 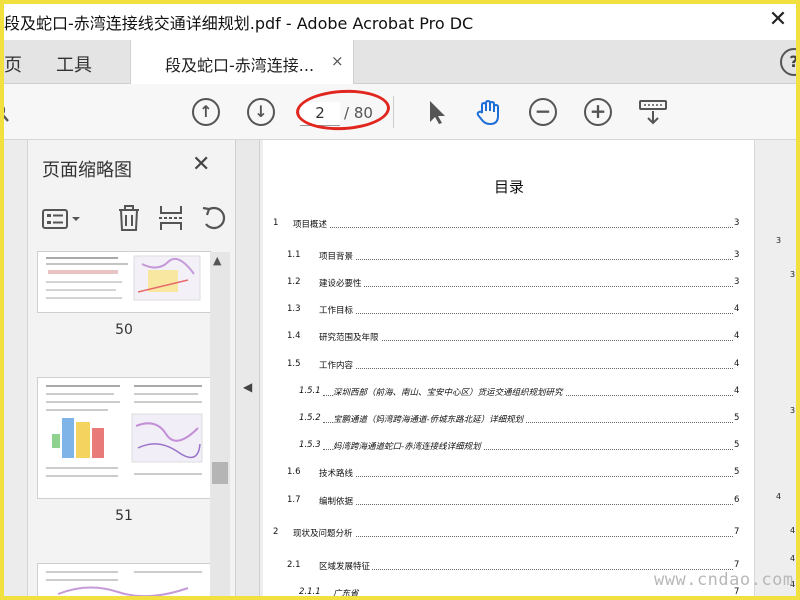 I want to click on toc-entry-title: 深圳西部（前海、南山、宝安中心区）货运交通组织规划研究, so click(x=449, y=392).